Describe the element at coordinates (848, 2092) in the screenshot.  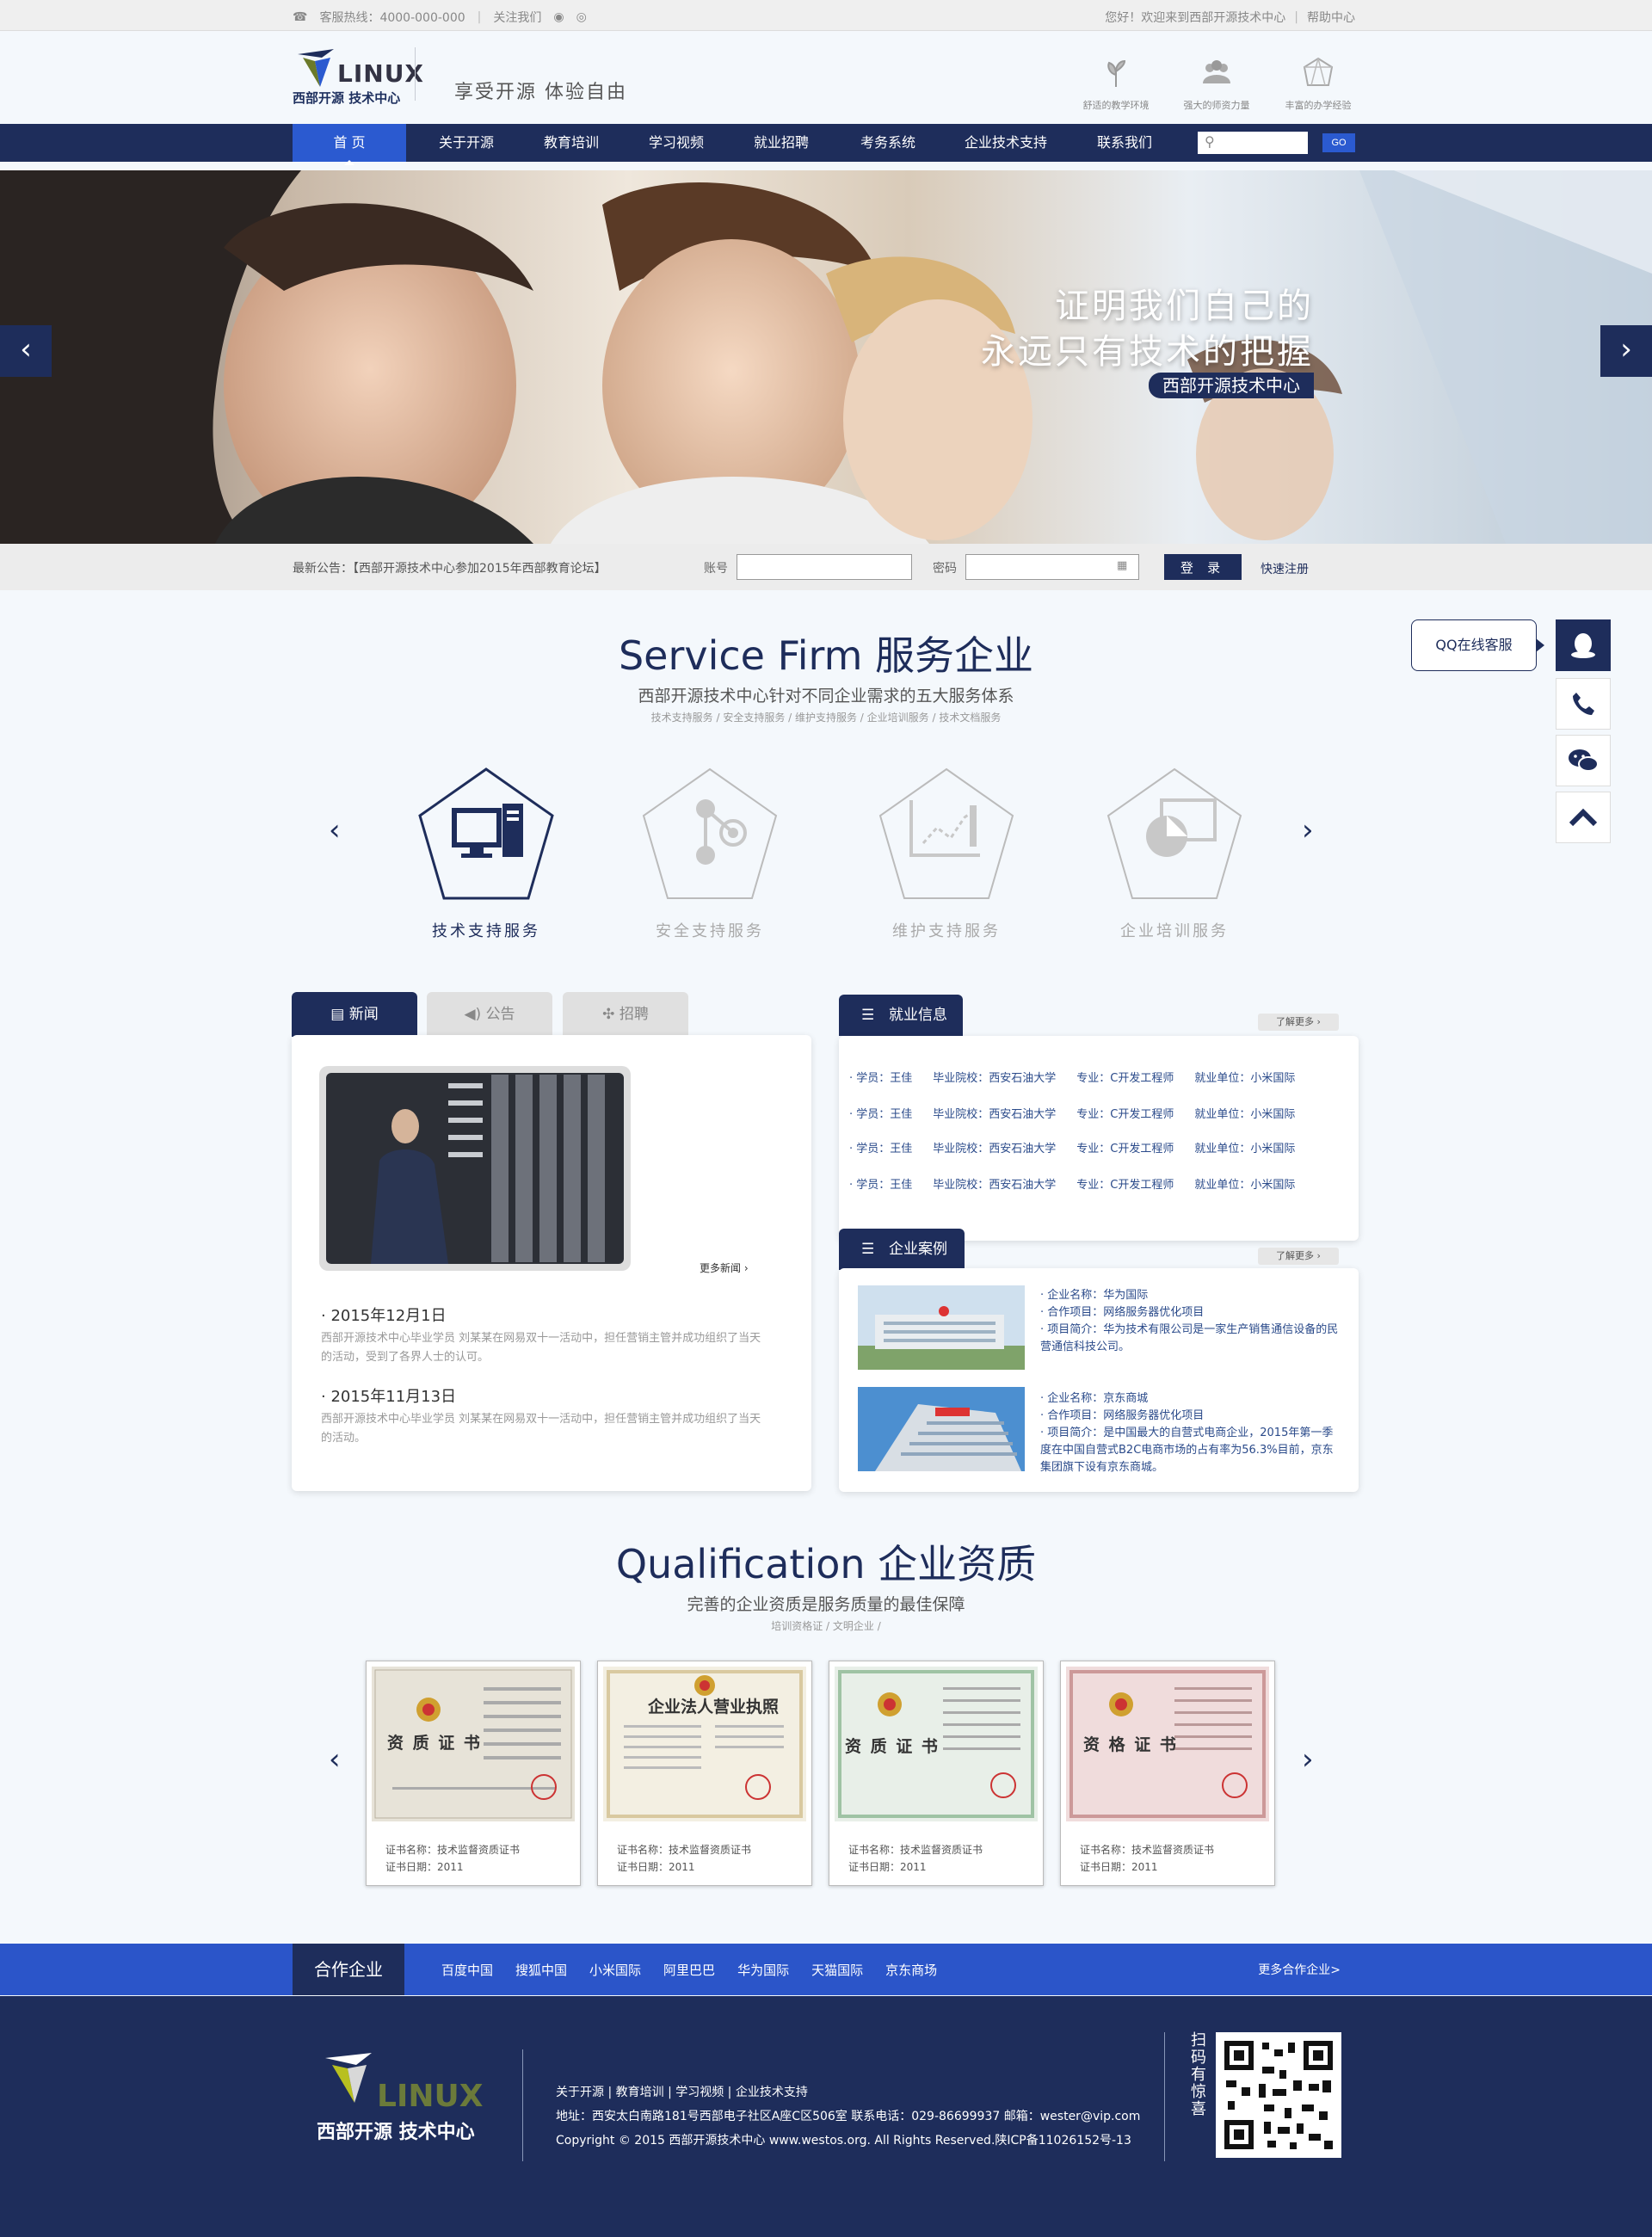
I see `footer-links: 关于开源 | 教育培训 | 学习视频 | 企业技术支持` at that location.